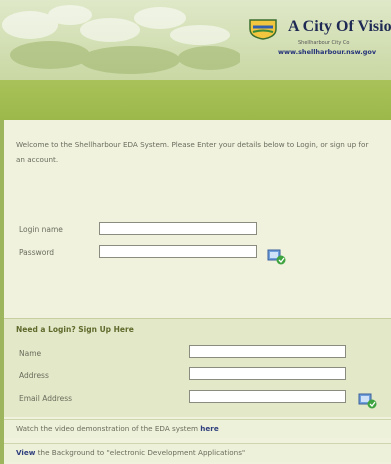 The height and width of the screenshot is (464, 391). I want to click on signup-address-input, so click(267, 373).